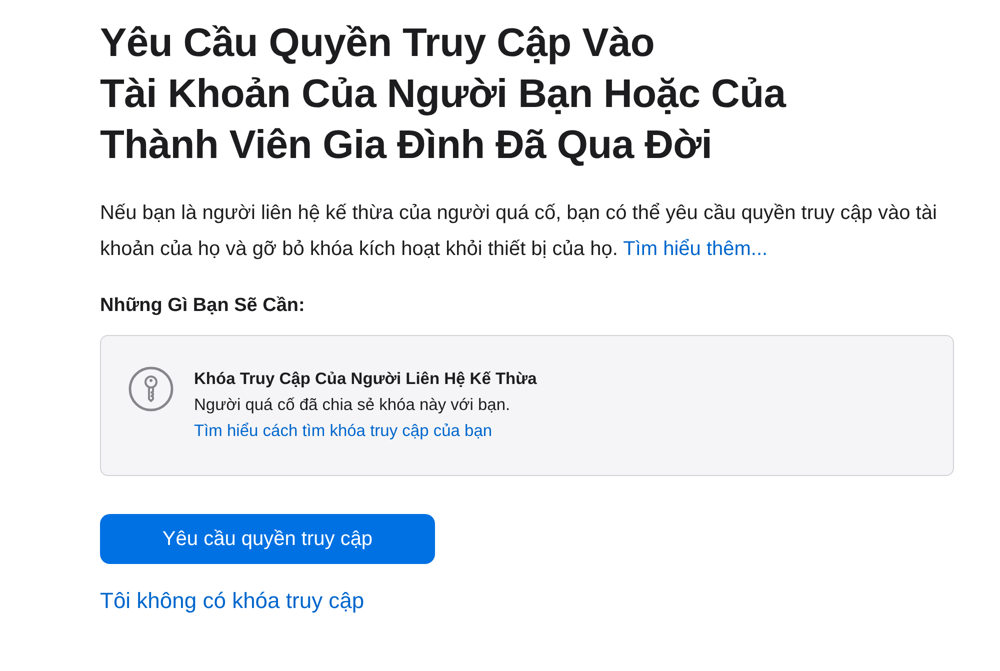 This screenshot has height=671, width=1000. I want to click on key-icon, so click(151, 389).